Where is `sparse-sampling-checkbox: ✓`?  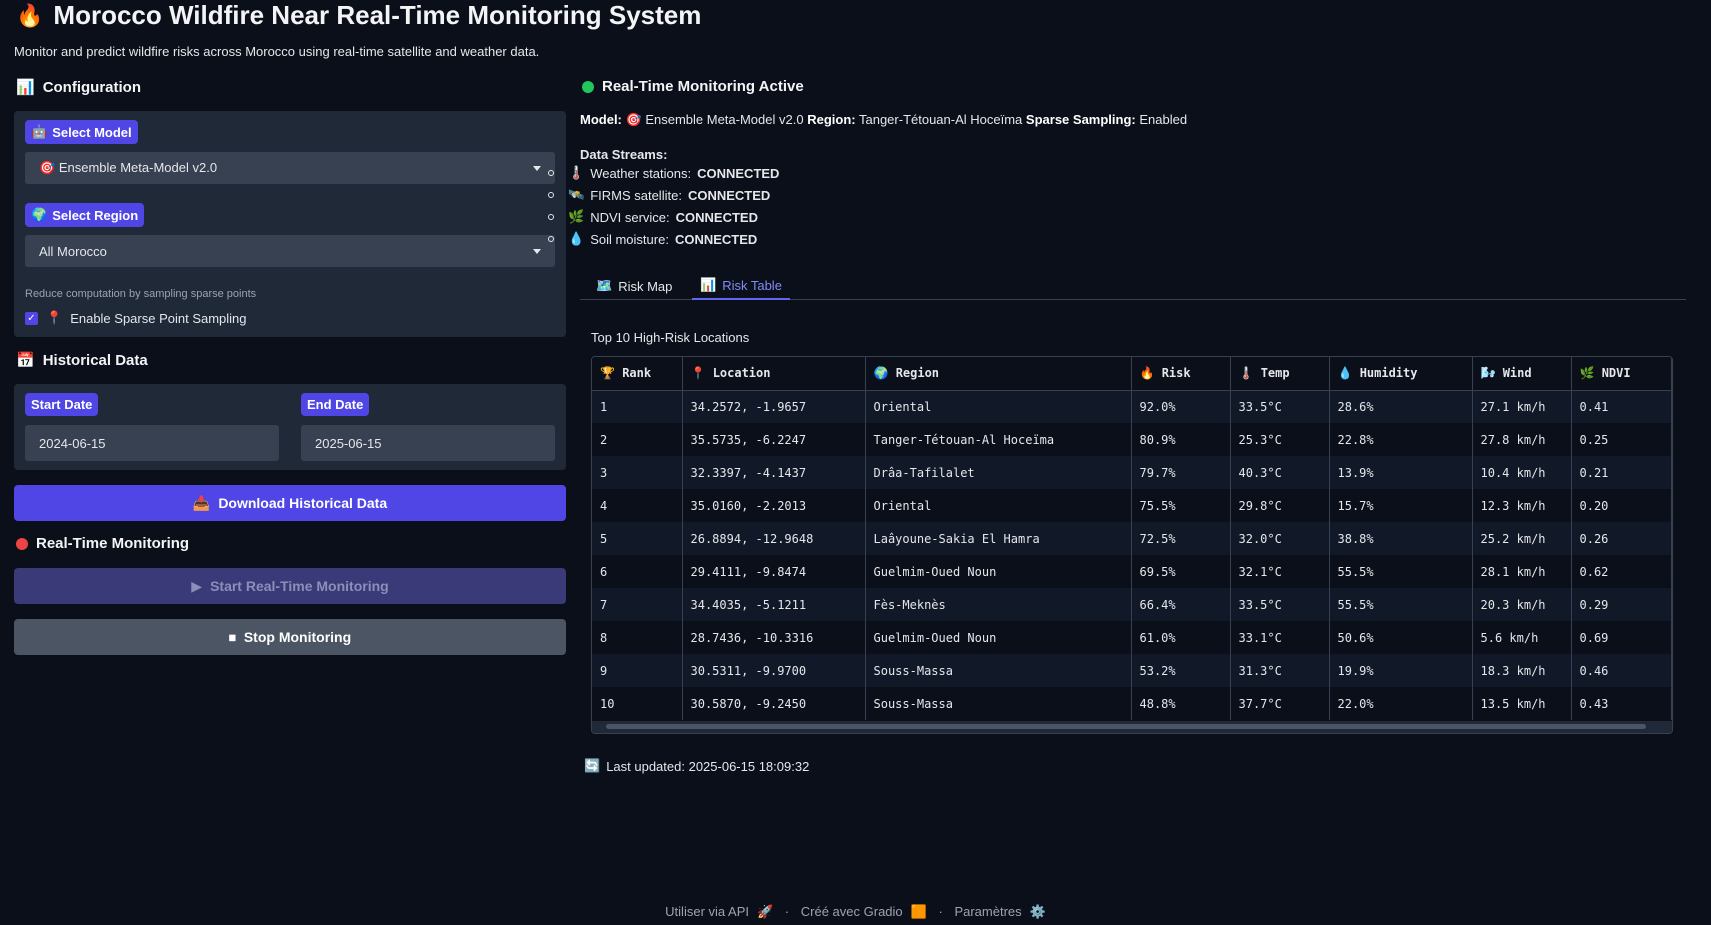
sparse-sampling-checkbox: ✓ is located at coordinates (31, 318).